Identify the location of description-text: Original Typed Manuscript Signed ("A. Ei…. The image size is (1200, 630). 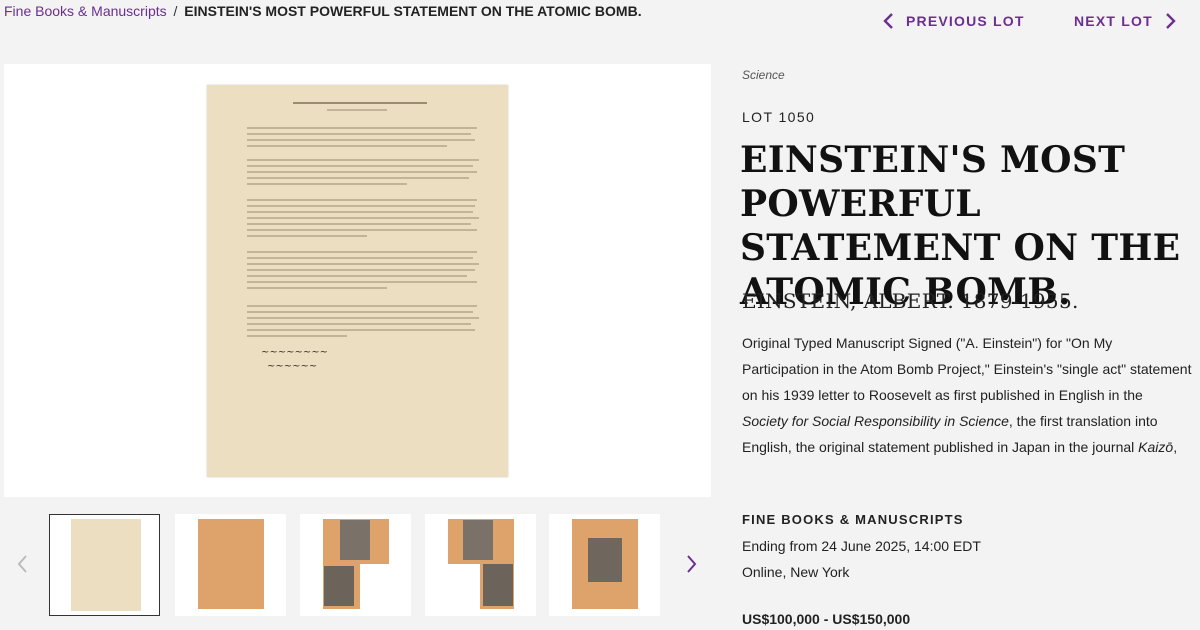
(967, 369).